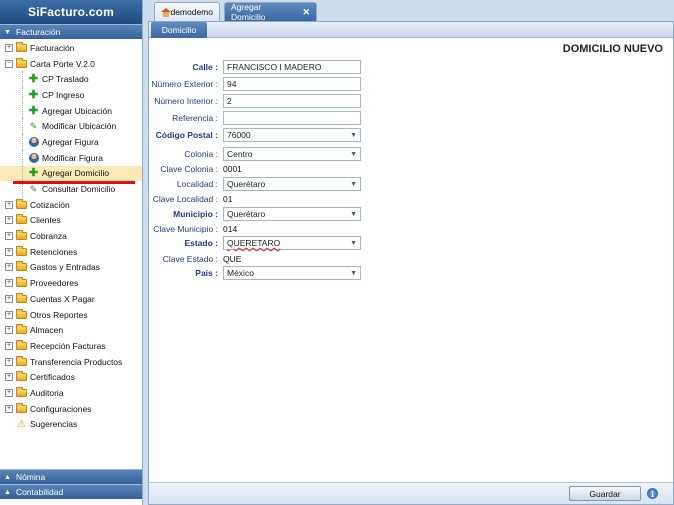  Describe the element at coordinates (71, 299) in the screenshot. I see `menu-item: + Cuentas X Pagar` at that location.